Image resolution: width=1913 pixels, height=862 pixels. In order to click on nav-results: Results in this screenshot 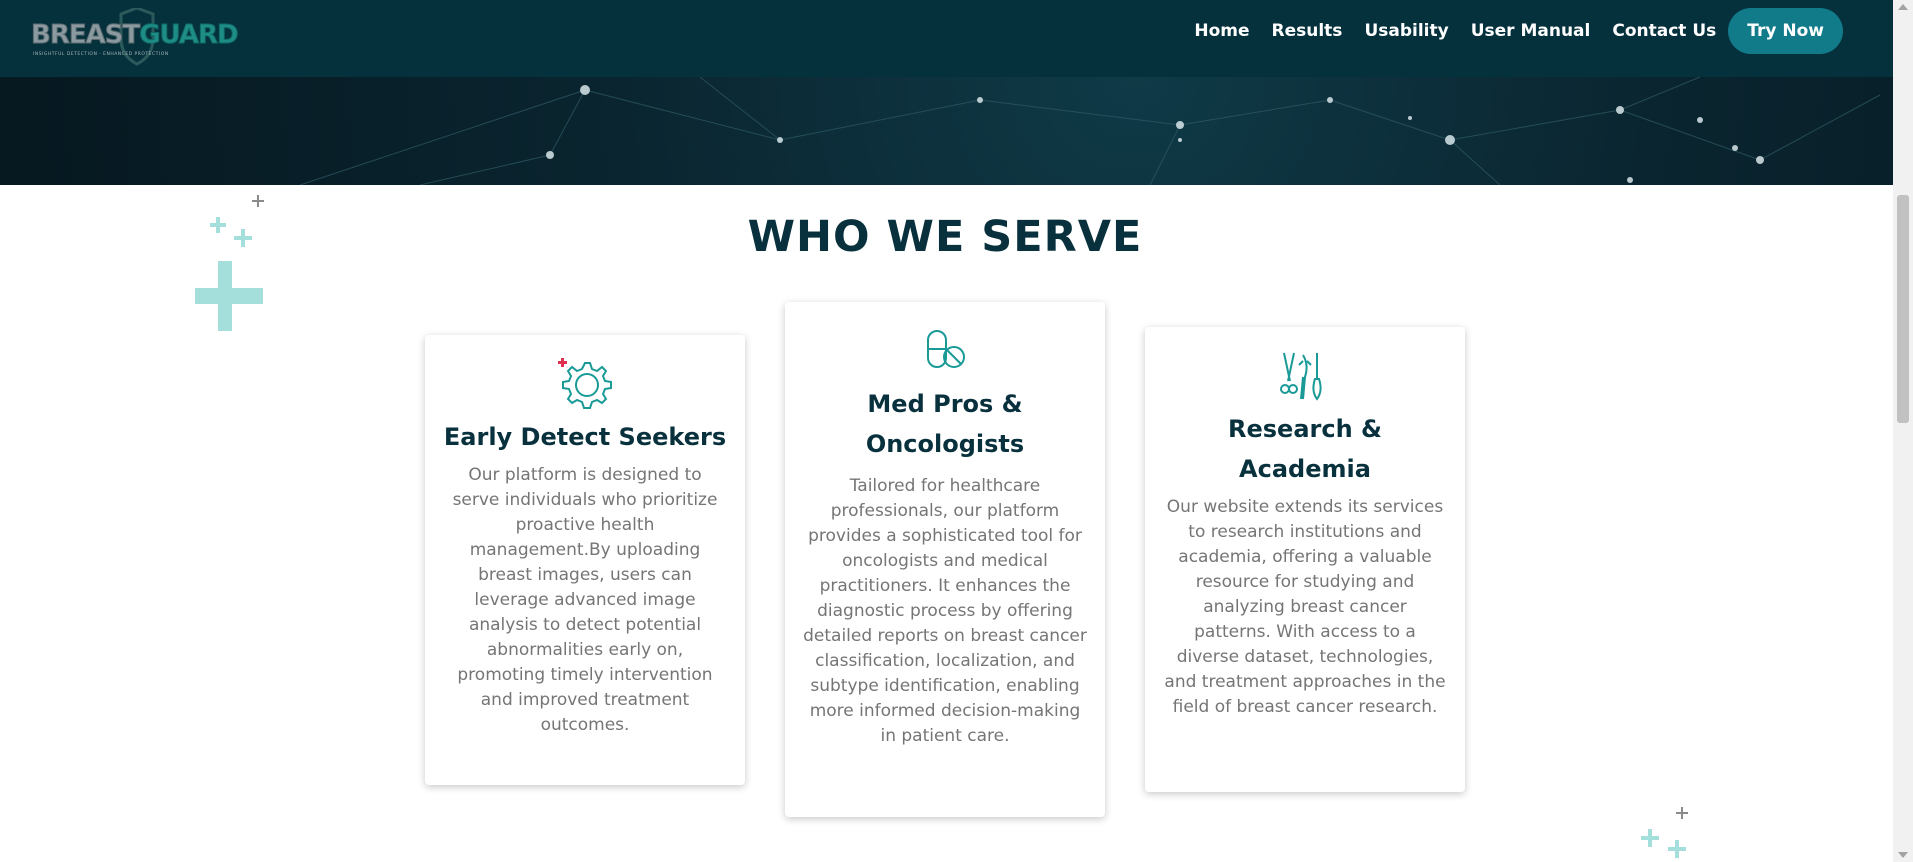, I will do `click(1307, 31)`.